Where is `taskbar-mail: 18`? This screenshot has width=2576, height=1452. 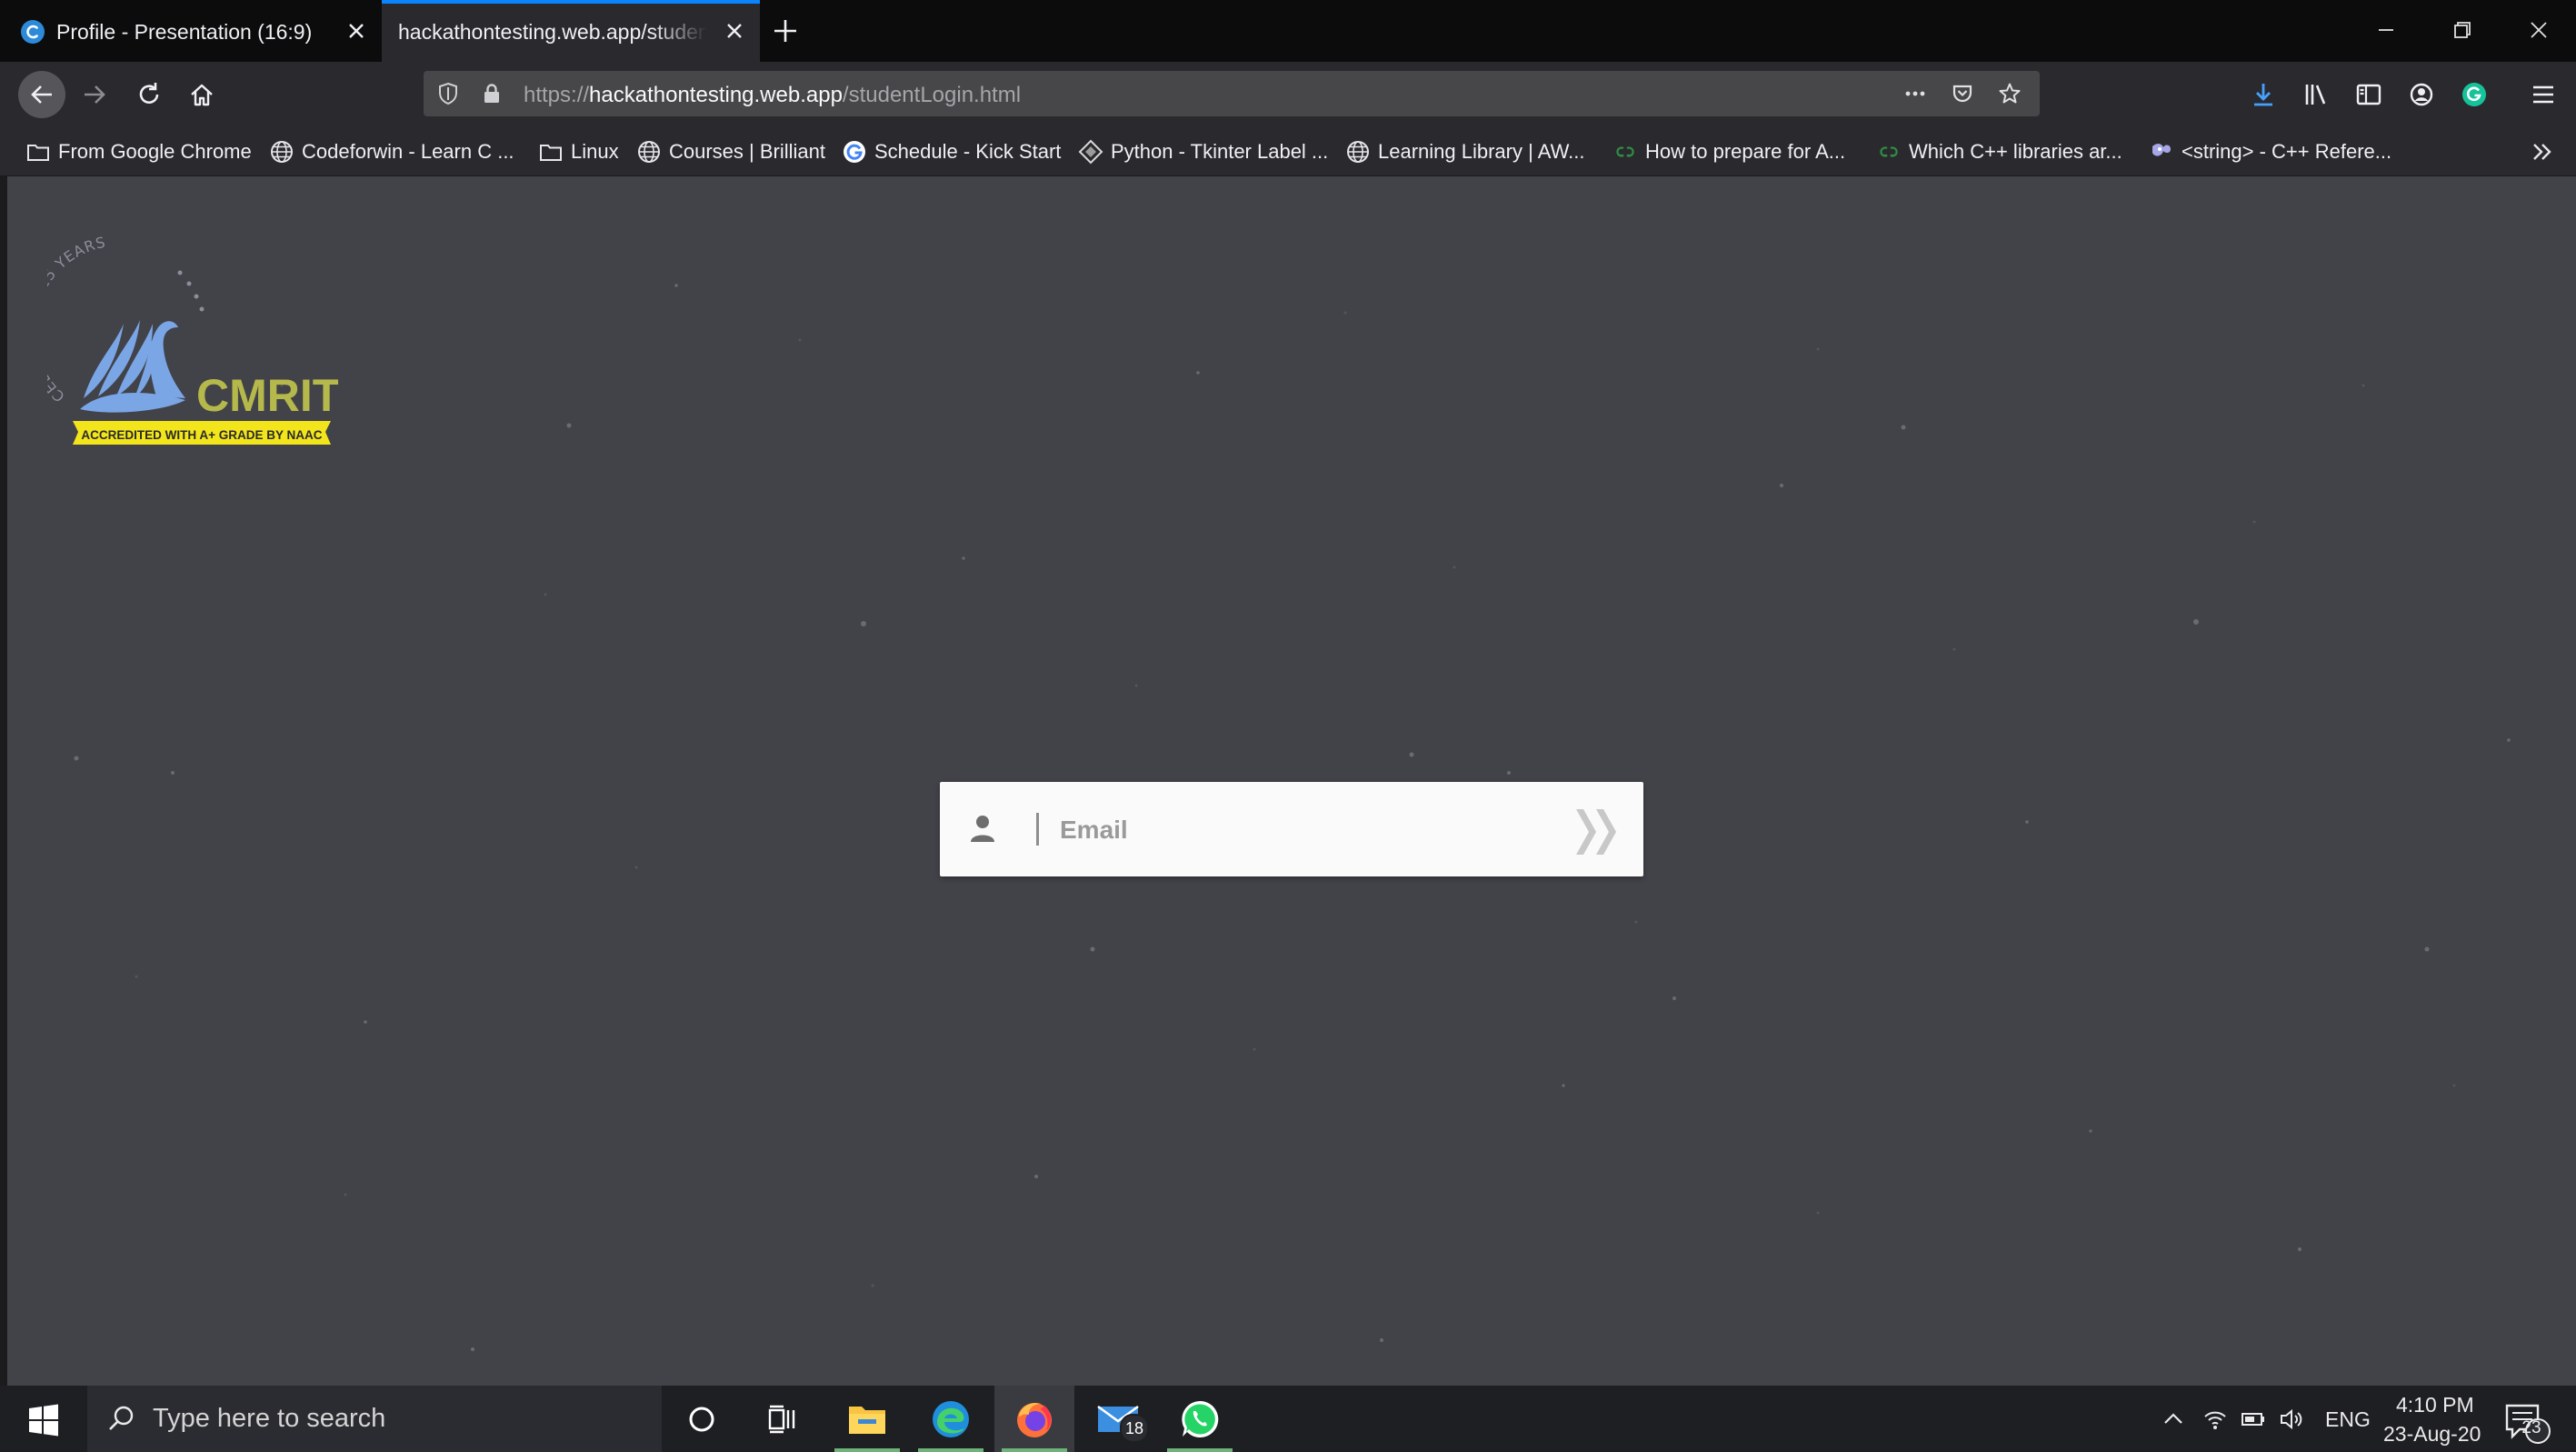
taskbar-mail: 18 is located at coordinates (1118, 1419).